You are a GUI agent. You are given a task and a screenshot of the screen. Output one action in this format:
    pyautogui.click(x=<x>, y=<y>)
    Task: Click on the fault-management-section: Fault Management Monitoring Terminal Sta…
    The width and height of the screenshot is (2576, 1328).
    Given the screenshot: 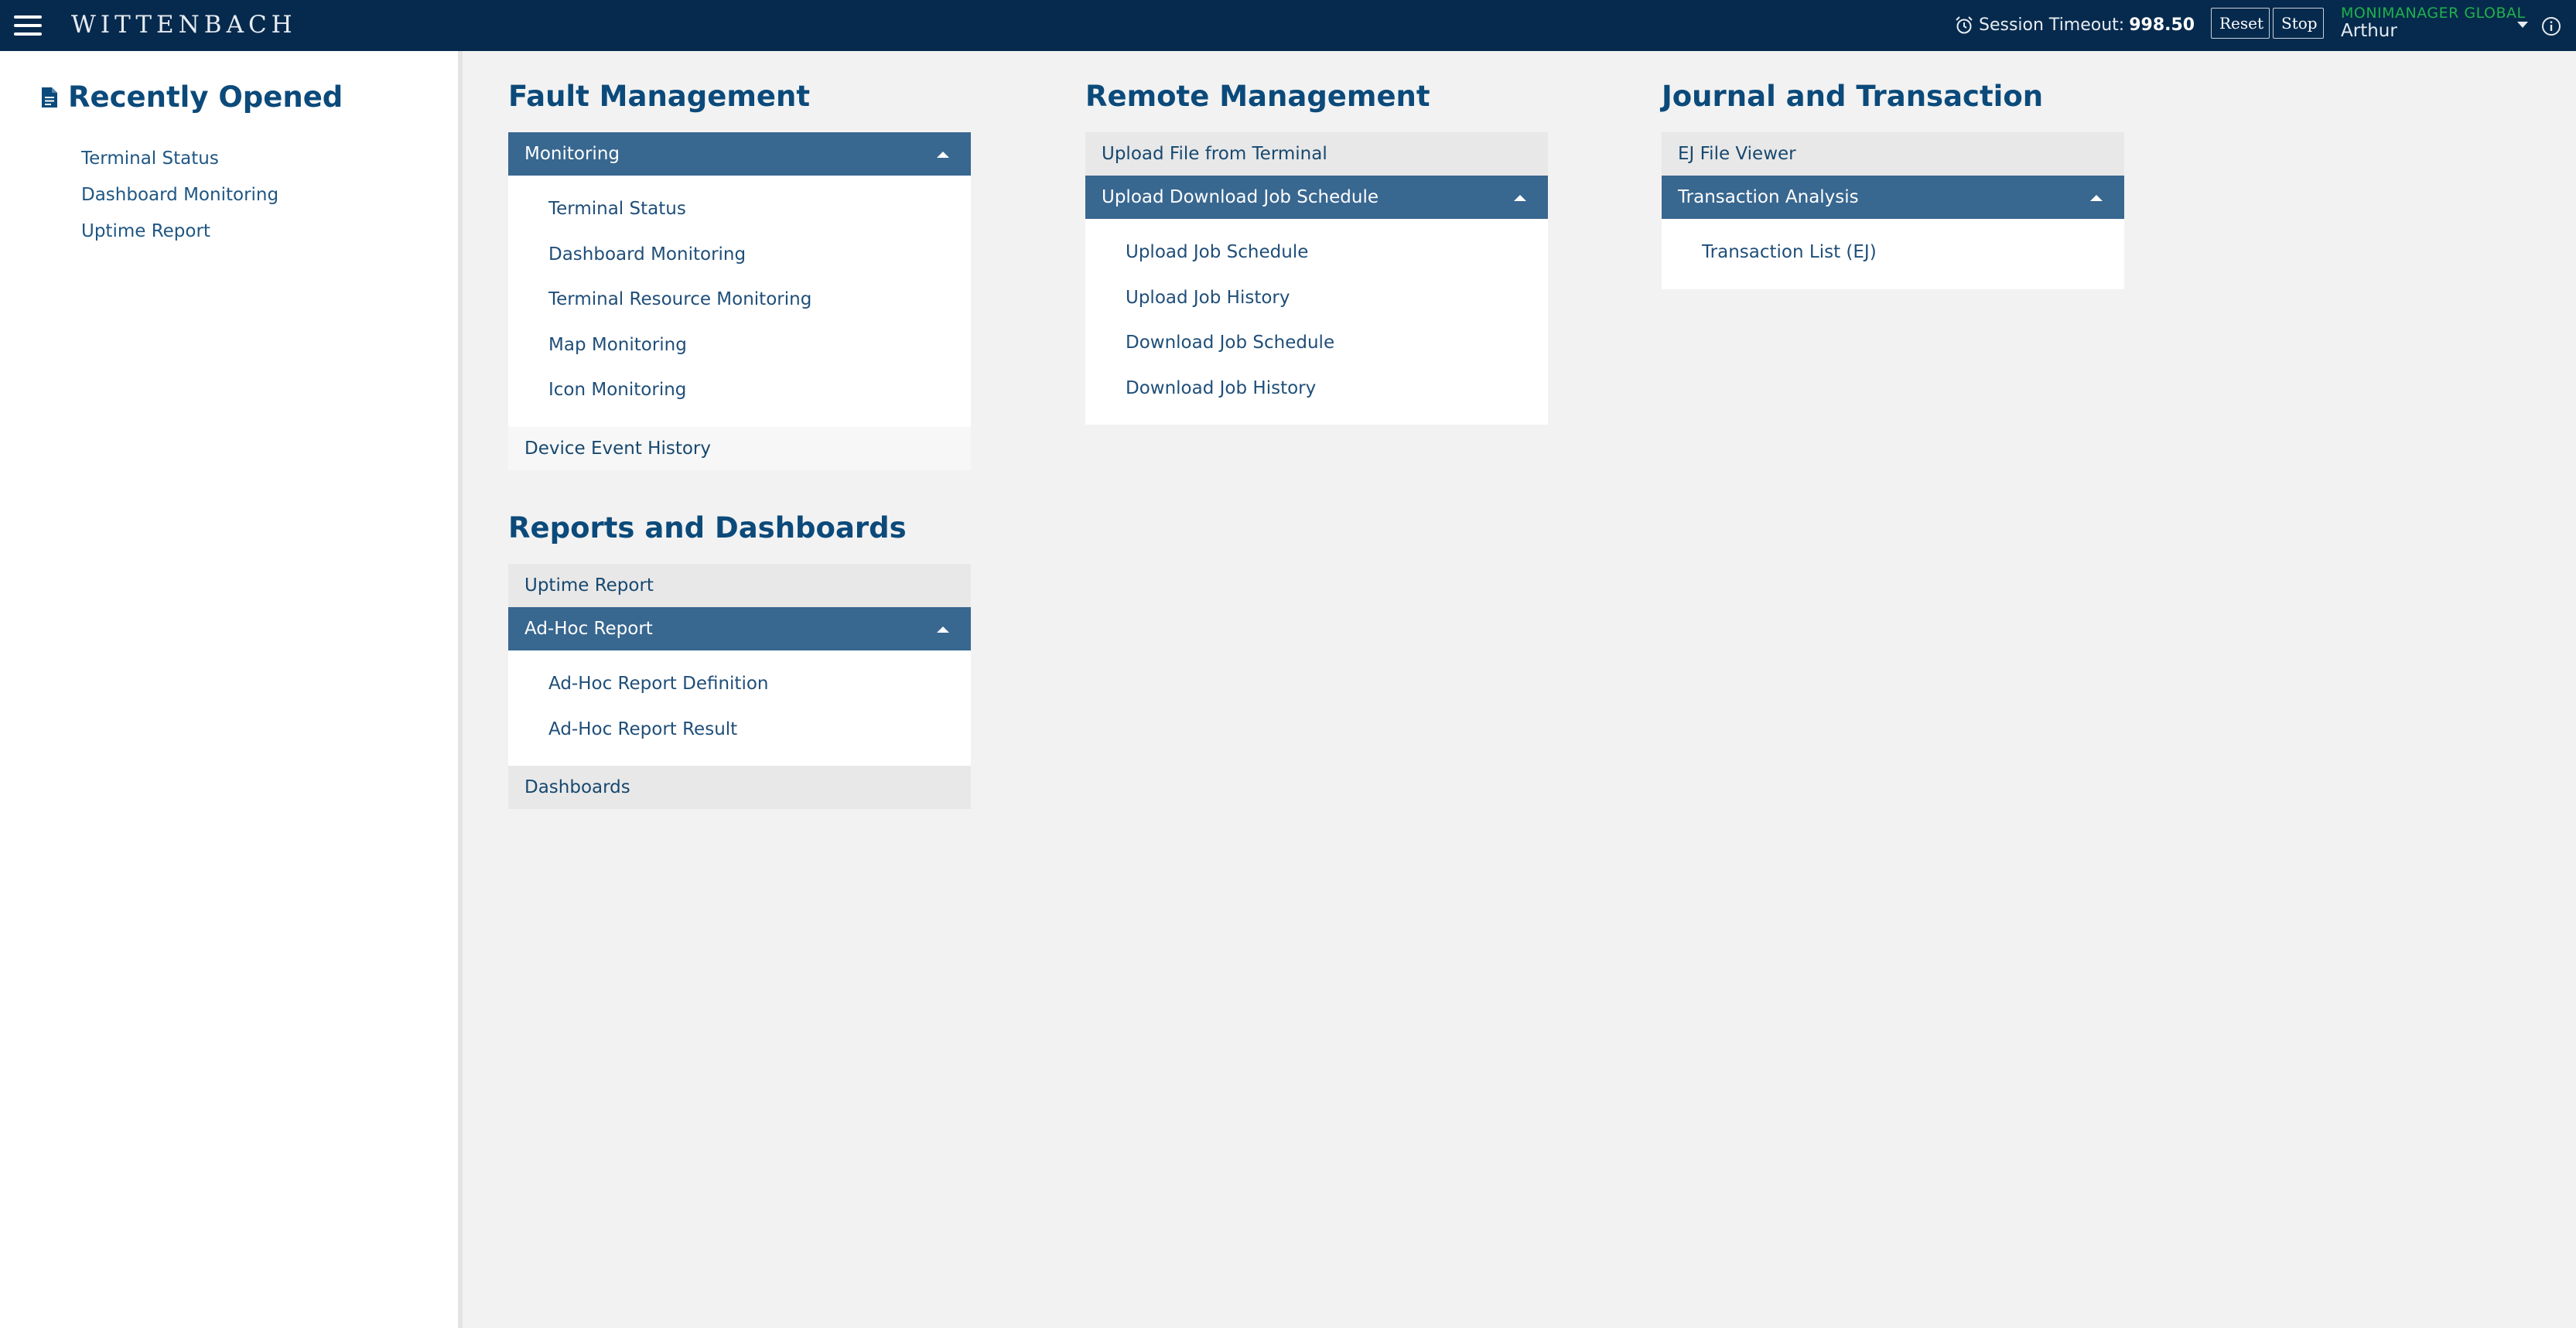 What is the action you would take?
    pyautogui.click(x=739, y=271)
    